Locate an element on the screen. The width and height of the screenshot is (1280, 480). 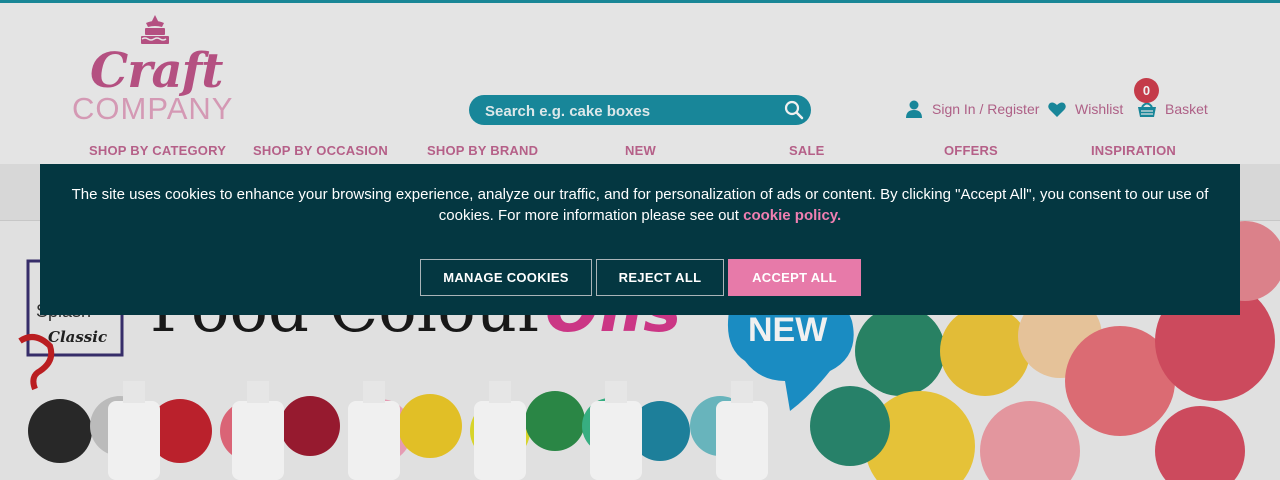
manage-cookies-button: MANAGE COOKIES is located at coordinates (506, 277).